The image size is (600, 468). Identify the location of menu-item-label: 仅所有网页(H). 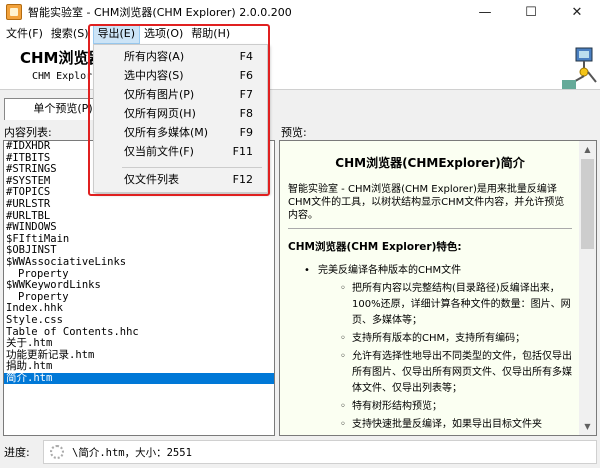
(160, 113).